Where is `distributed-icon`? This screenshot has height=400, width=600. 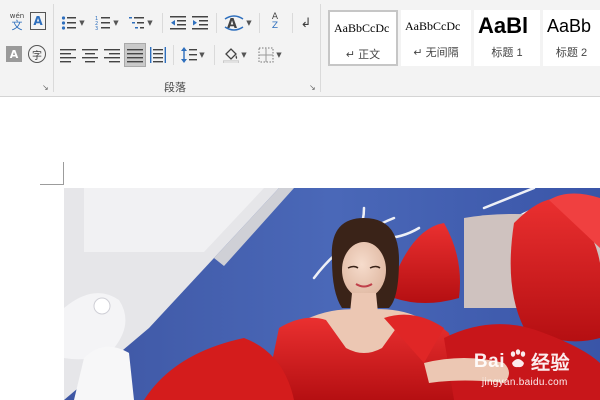
distributed-icon is located at coordinates (158, 55).